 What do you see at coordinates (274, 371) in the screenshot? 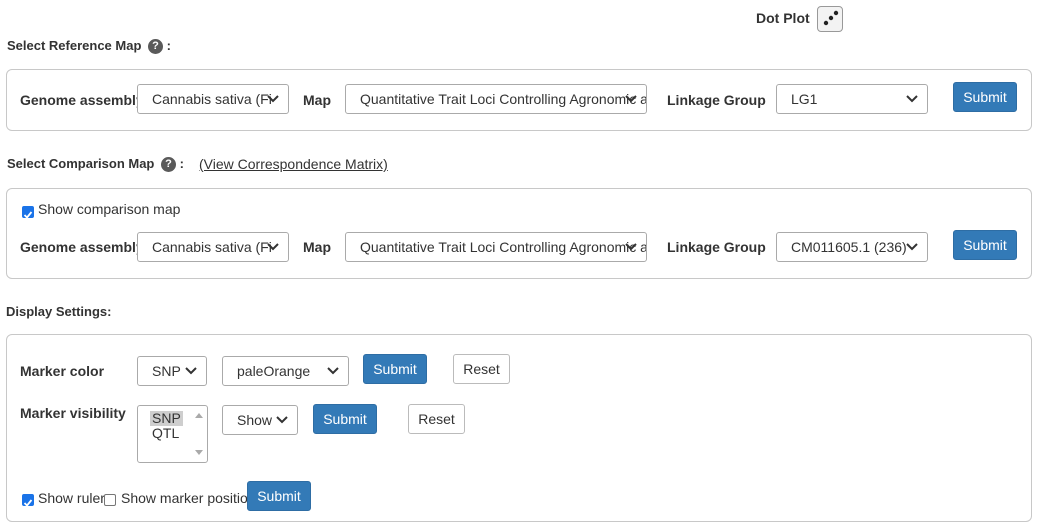
I see `marker-color-value: paleOrange` at bounding box center [274, 371].